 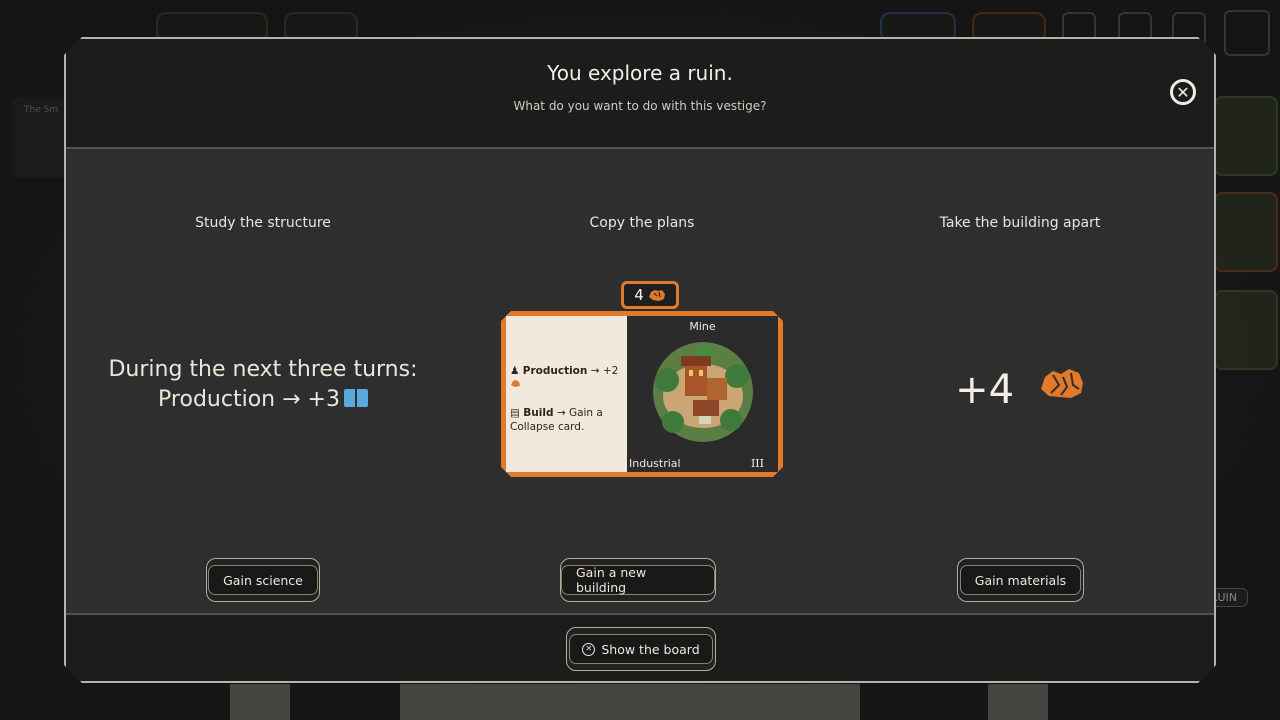 What do you see at coordinates (655, 463) in the screenshot?
I see `card-type: Industrial` at bounding box center [655, 463].